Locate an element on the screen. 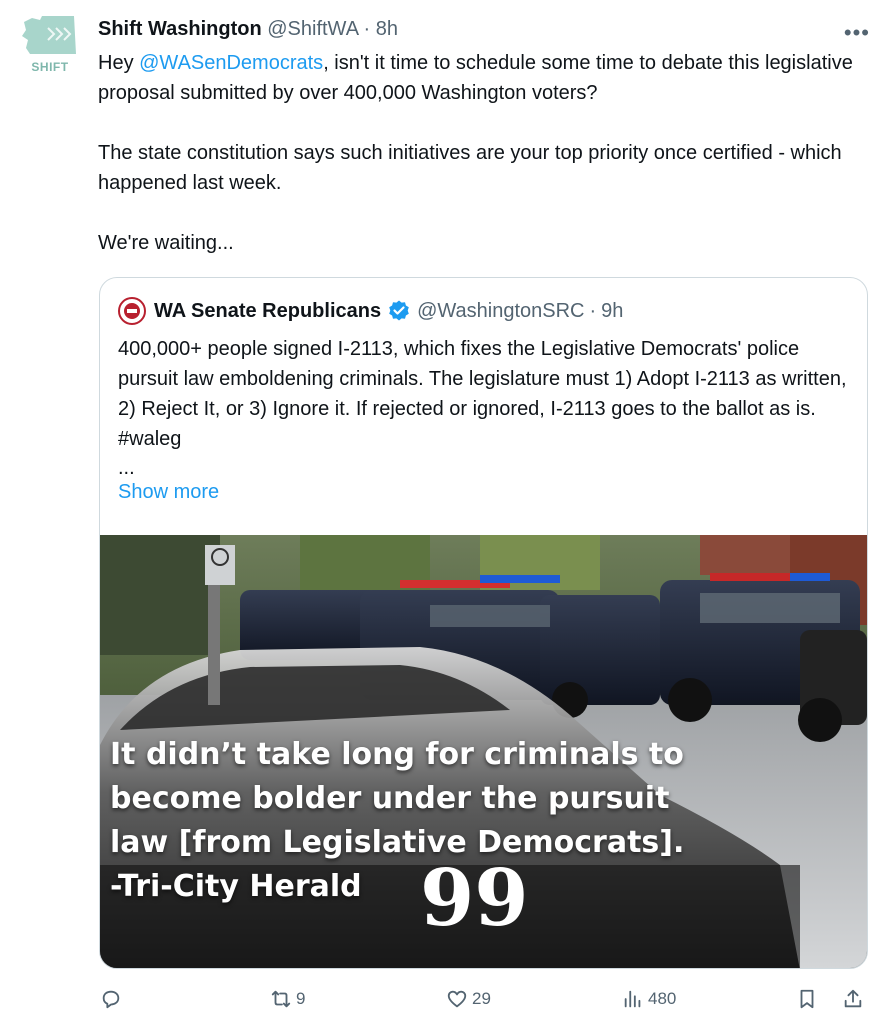  washington-state-logo-icon is located at coordinates (49, 35).